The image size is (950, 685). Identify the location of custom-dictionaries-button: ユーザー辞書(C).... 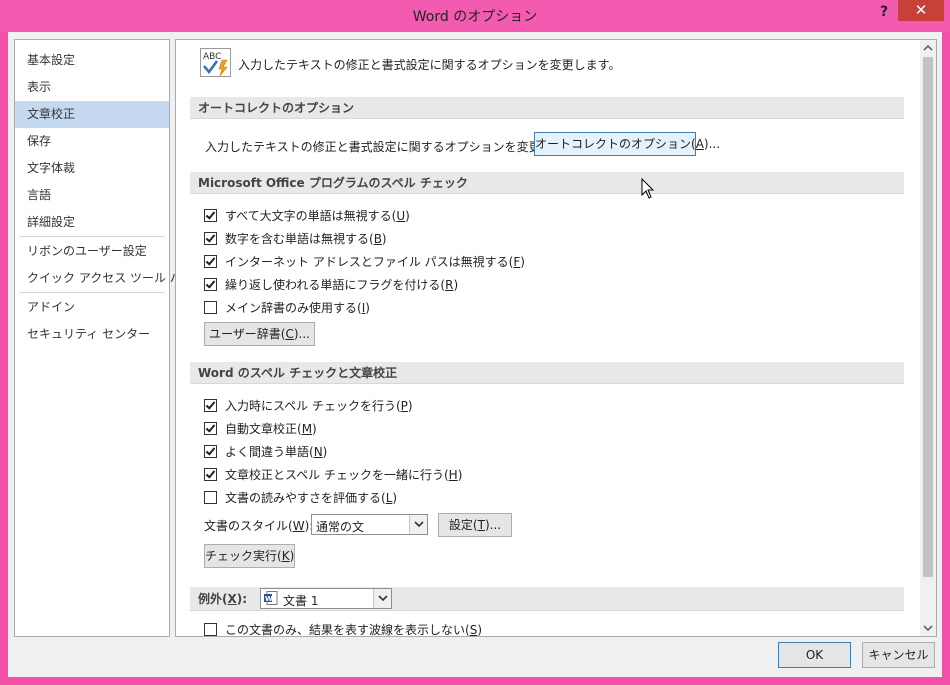
(259, 334).